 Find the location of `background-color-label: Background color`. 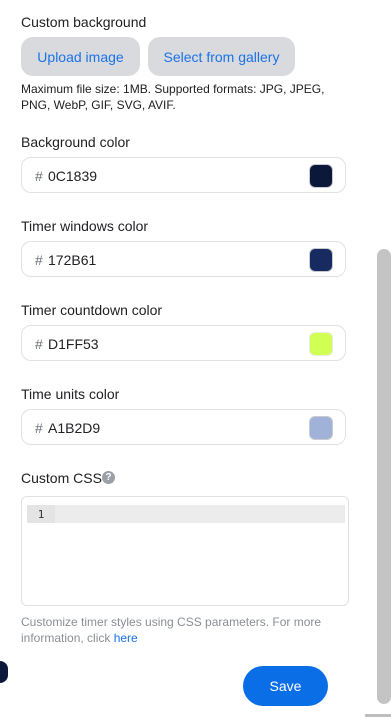

background-color-label: Background color is located at coordinates (75, 142).